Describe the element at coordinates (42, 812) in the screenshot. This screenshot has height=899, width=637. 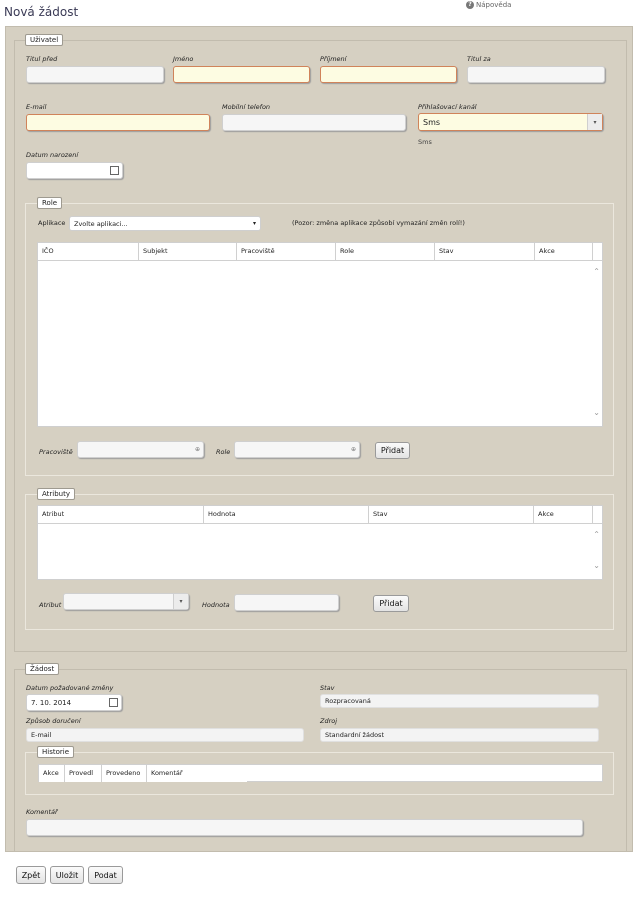
I see `comment-label: Komentář` at that location.